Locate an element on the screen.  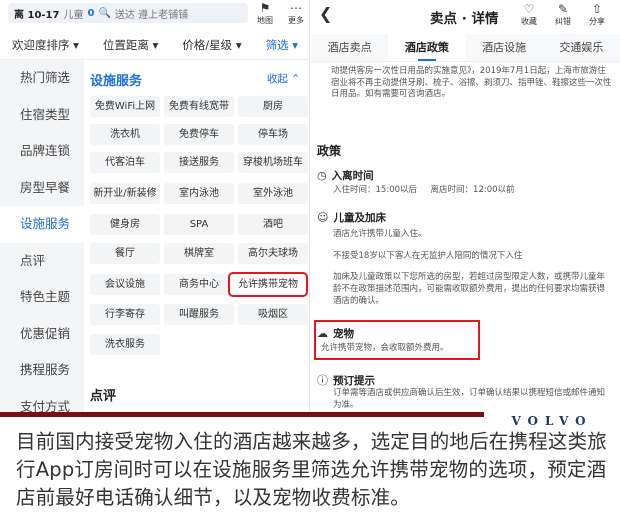
top-bar: 离 10-17 儿童 0 🔍 送达 遵上老铺铺 ⚑ 地图 ⋯ 更多 is located at coordinates (154, 14).